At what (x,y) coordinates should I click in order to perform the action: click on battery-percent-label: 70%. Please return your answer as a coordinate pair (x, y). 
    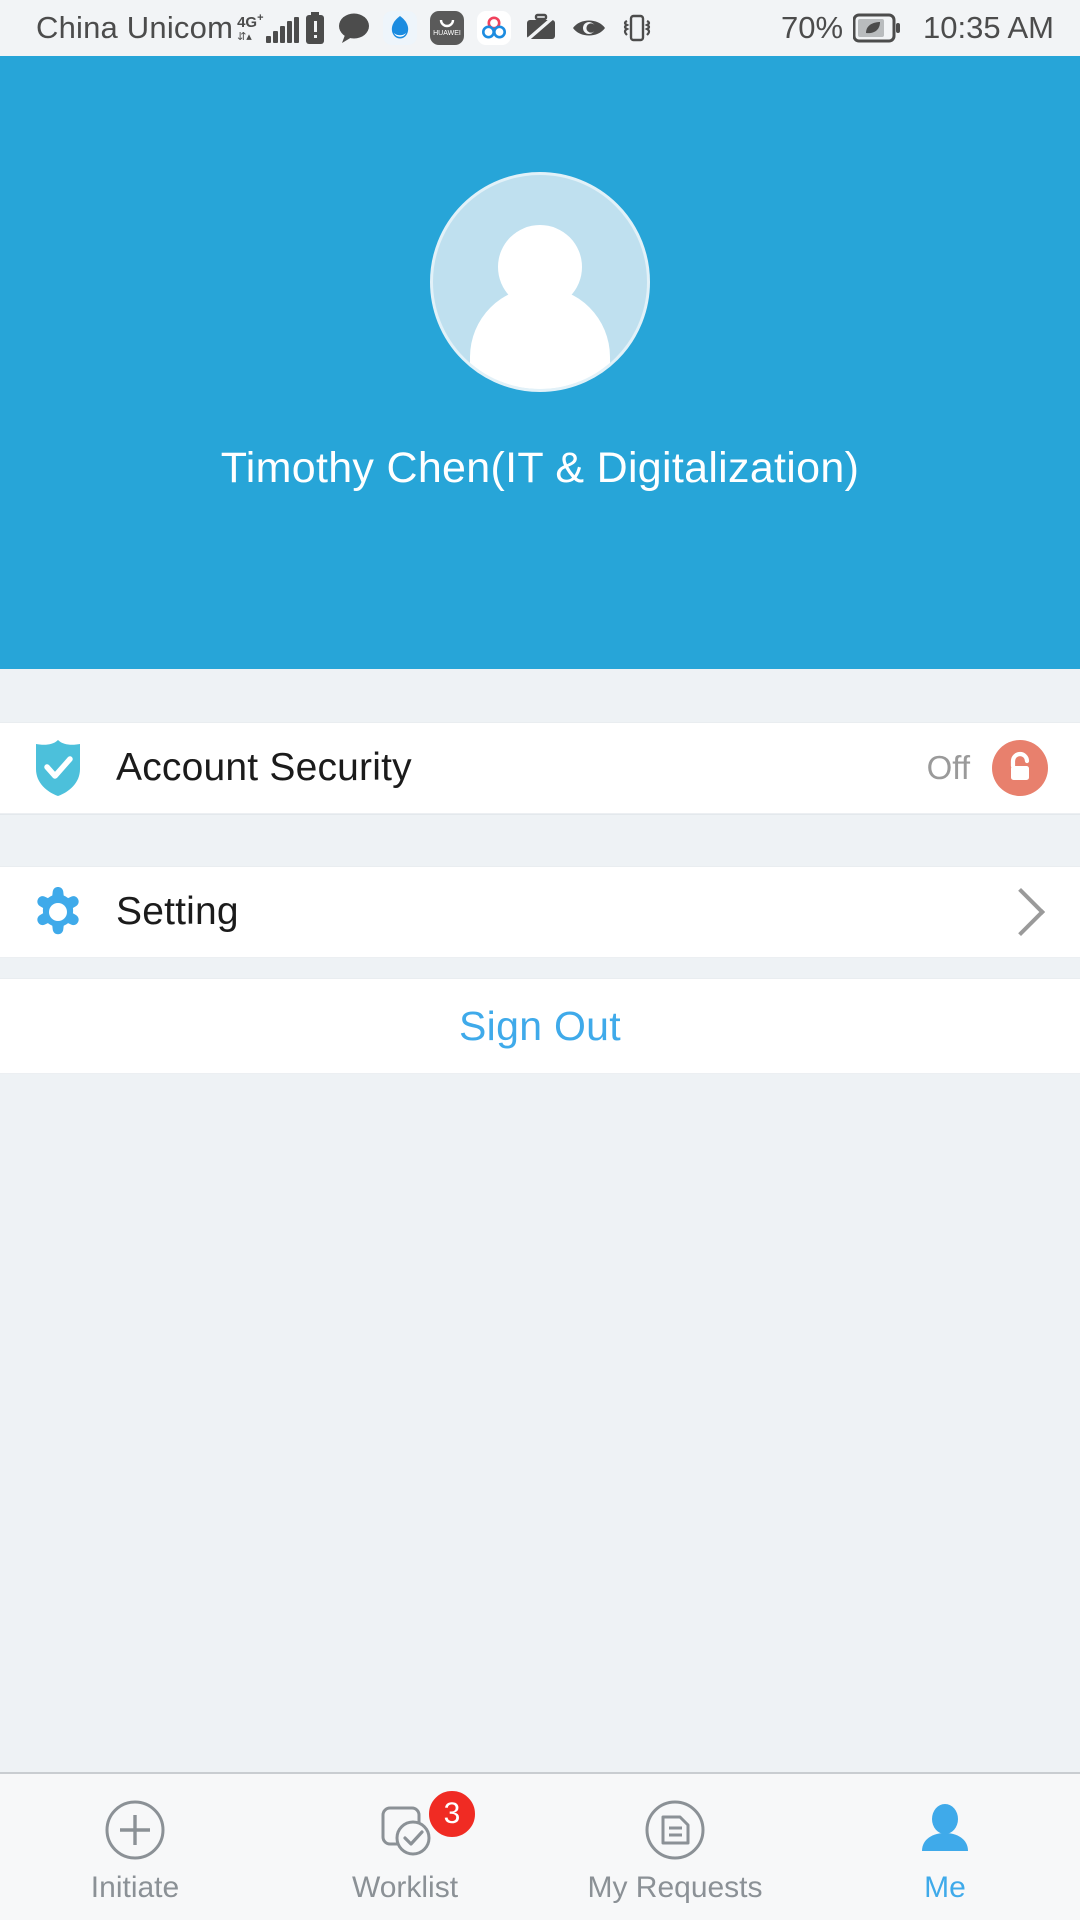
    Looking at the image, I should click on (812, 27).